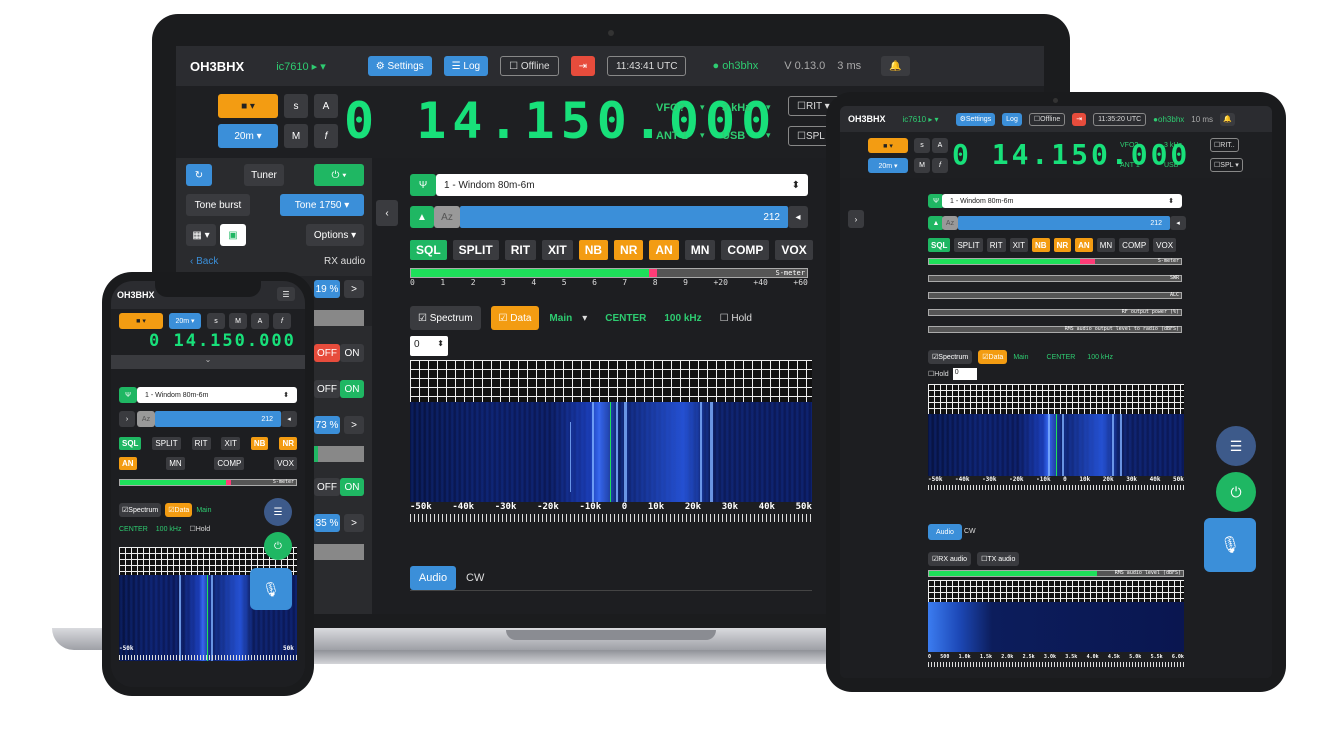  Describe the element at coordinates (339, 175) in the screenshot. I see `power-button: ⏻ ▾` at that location.